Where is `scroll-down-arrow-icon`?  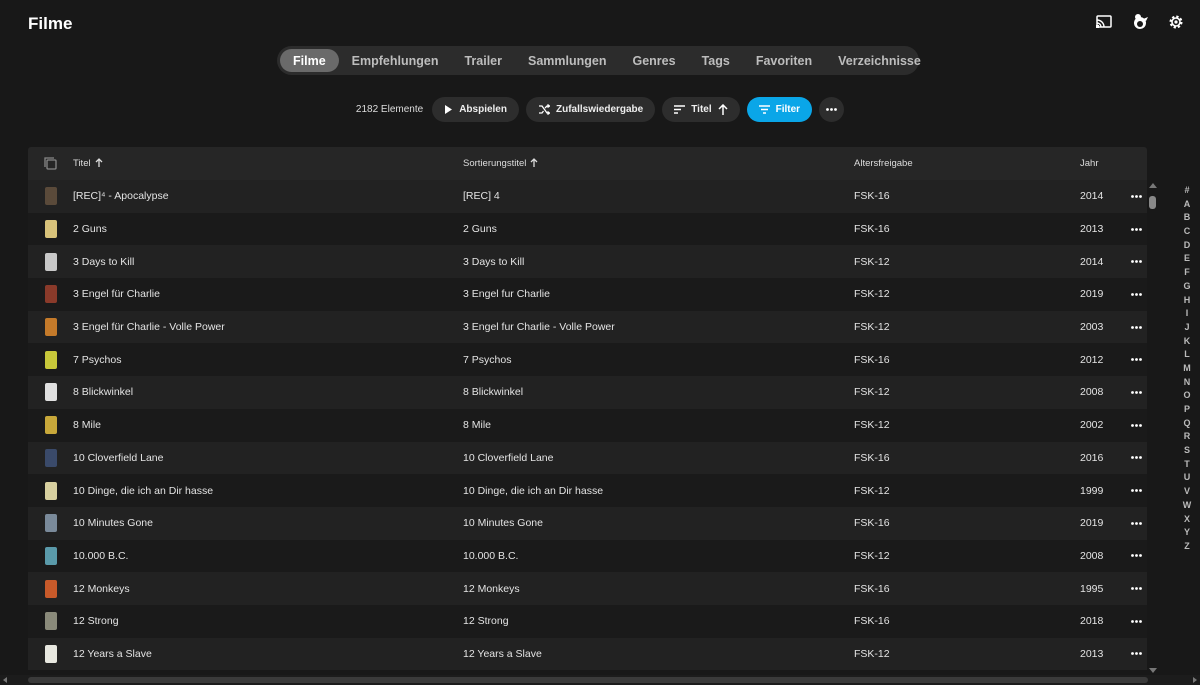 scroll-down-arrow-icon is located at coordinates (1153, 670).